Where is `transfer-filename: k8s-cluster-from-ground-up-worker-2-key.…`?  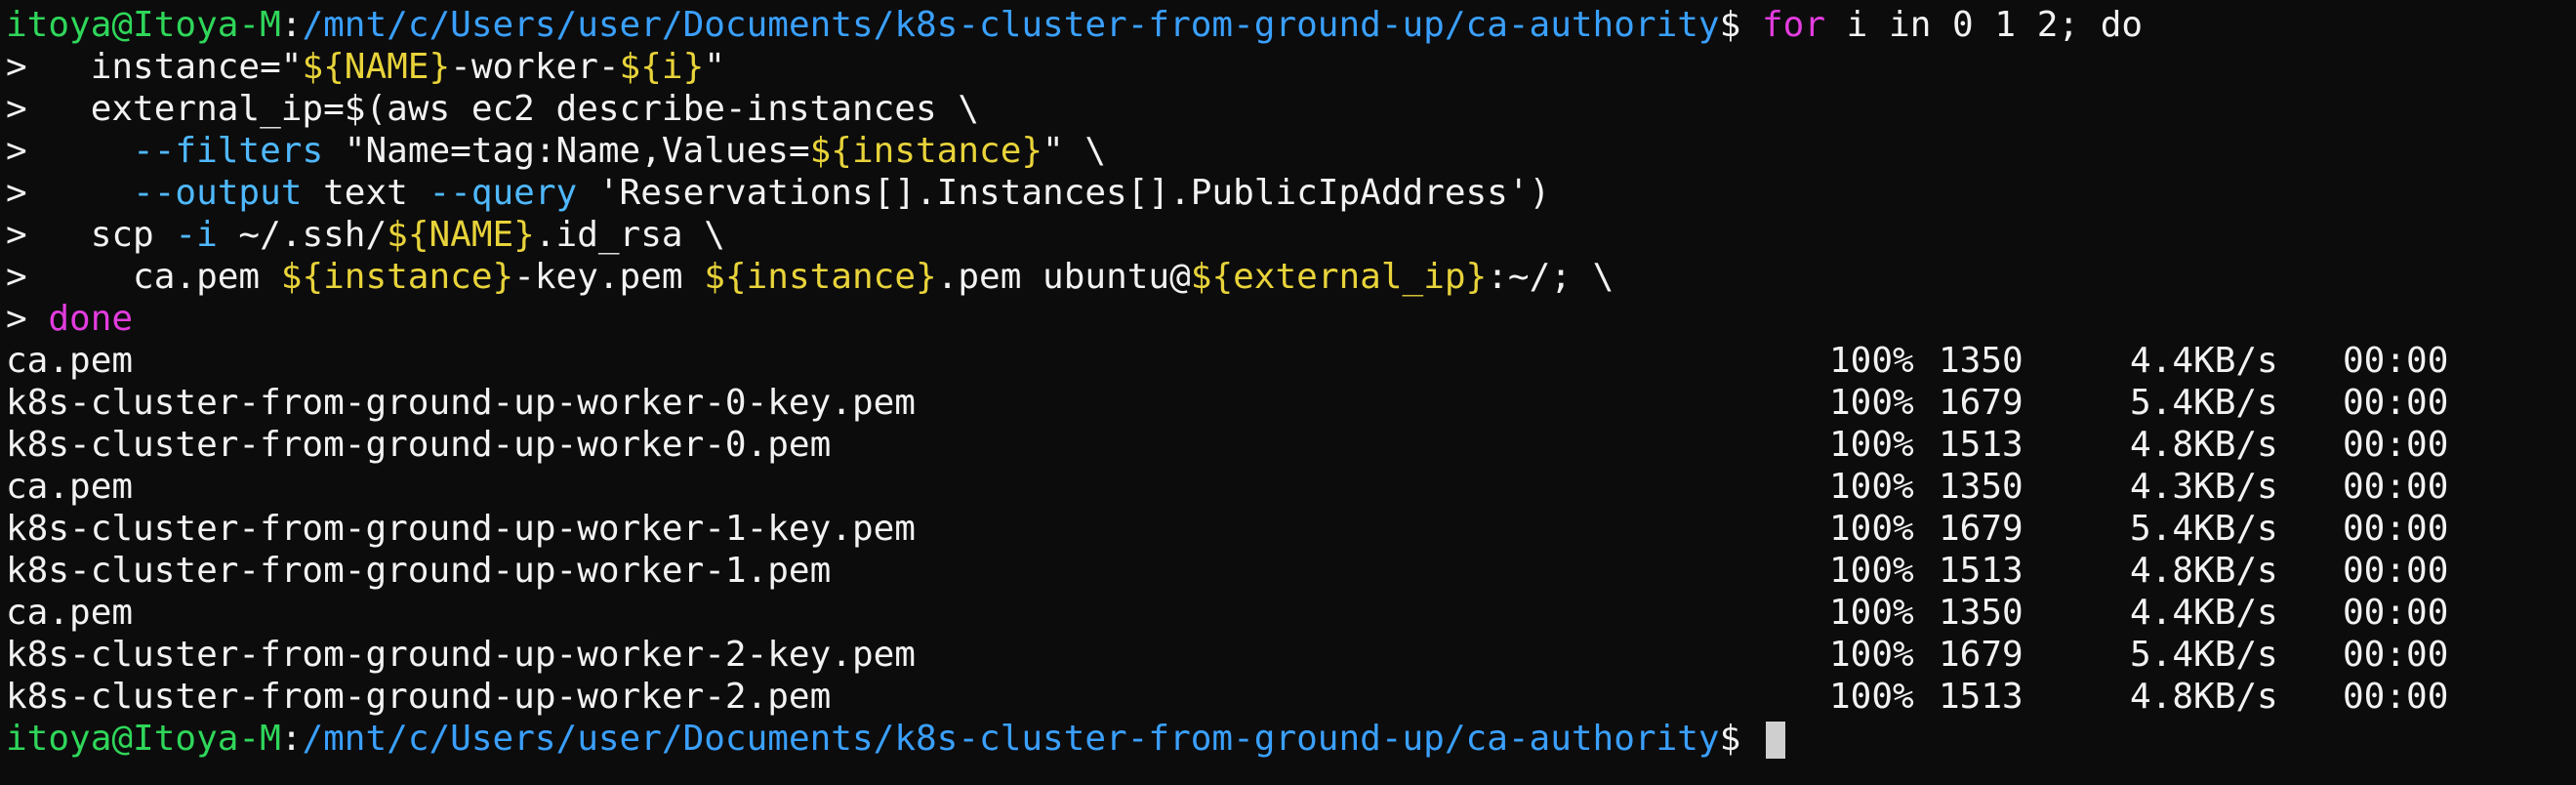
transfer-filename: k8s-cluster-from-ground-up-worker-2-key.… is located at coordinates (461, 655).